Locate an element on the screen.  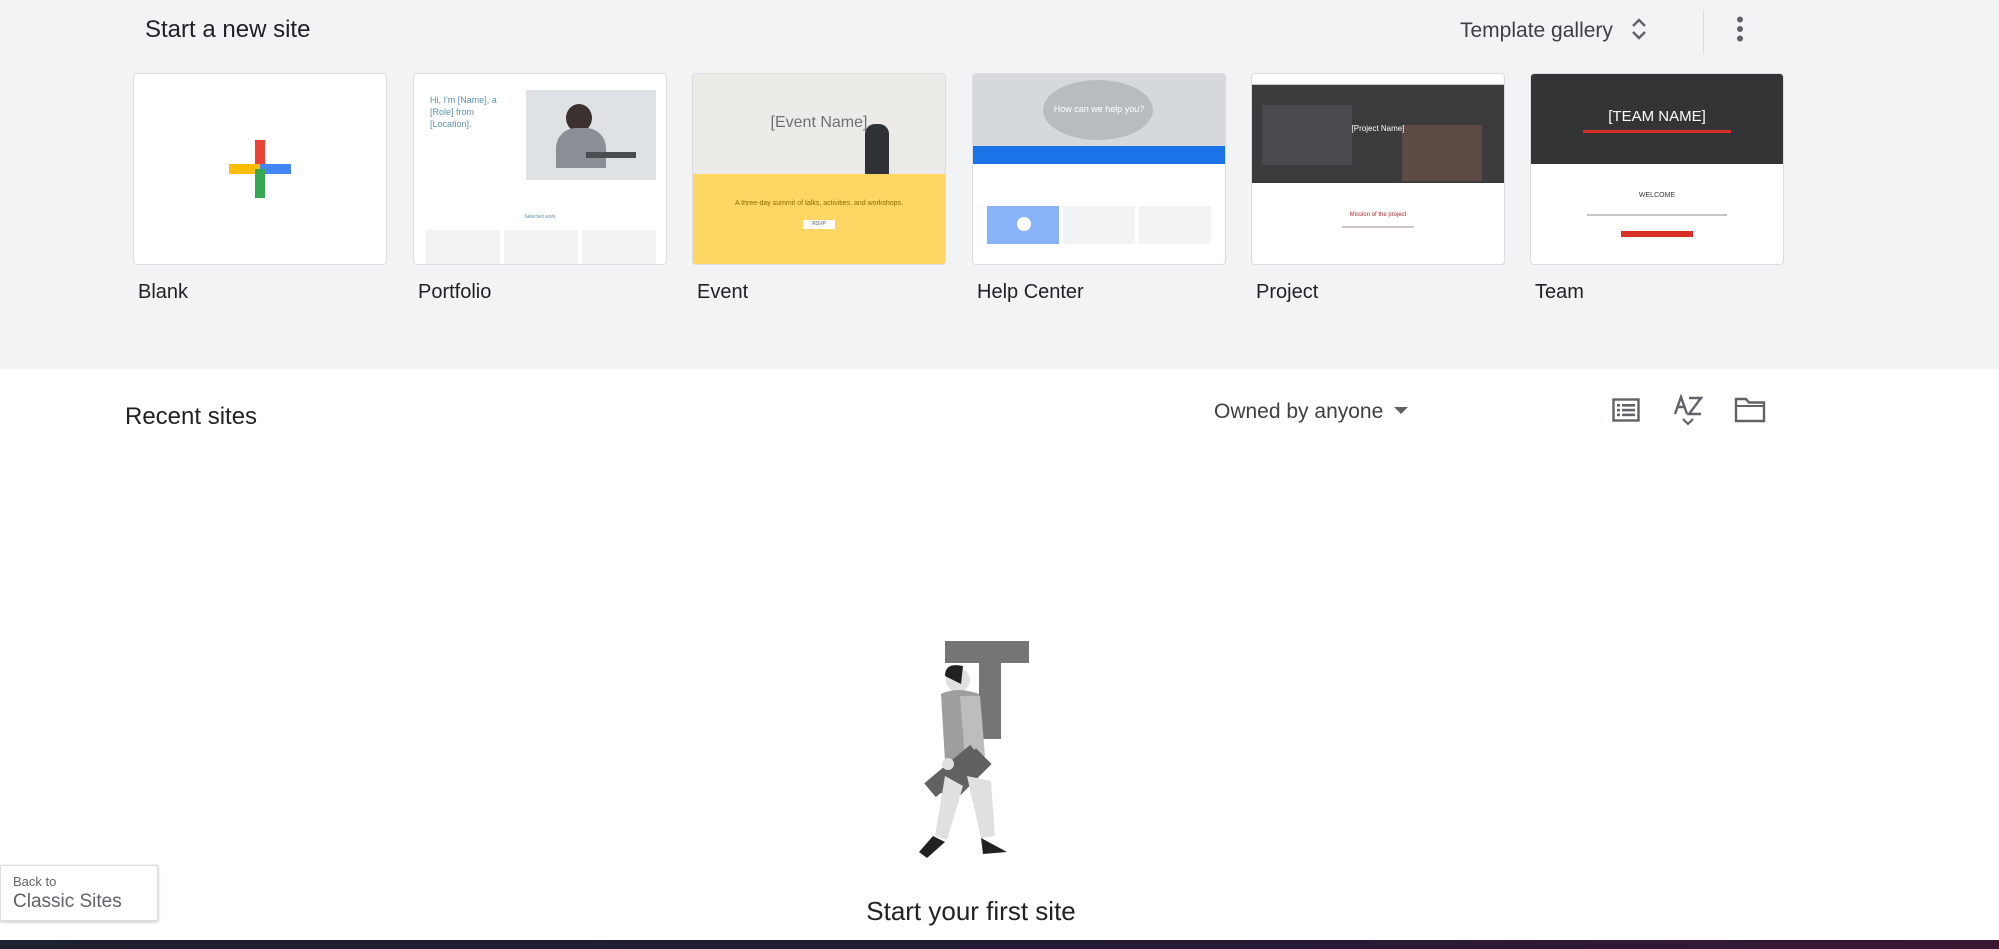
header-divider is located at coordinates (1703, 32).